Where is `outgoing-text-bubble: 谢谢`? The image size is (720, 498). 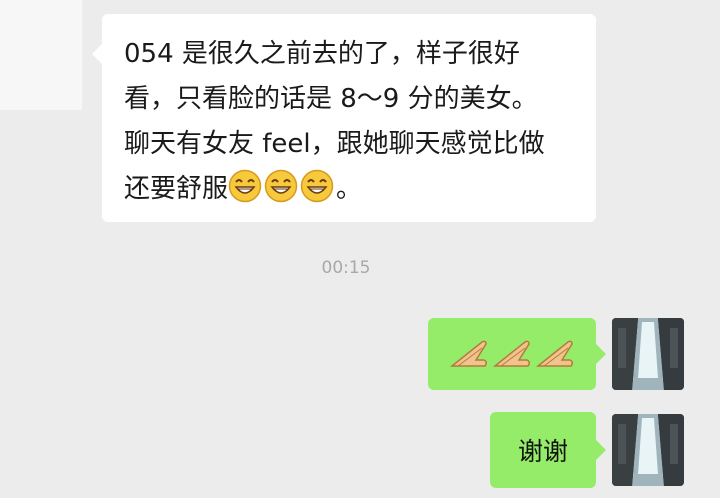 outgoing-text-bubble: 谢谢 is located at coordinates (548, 450).